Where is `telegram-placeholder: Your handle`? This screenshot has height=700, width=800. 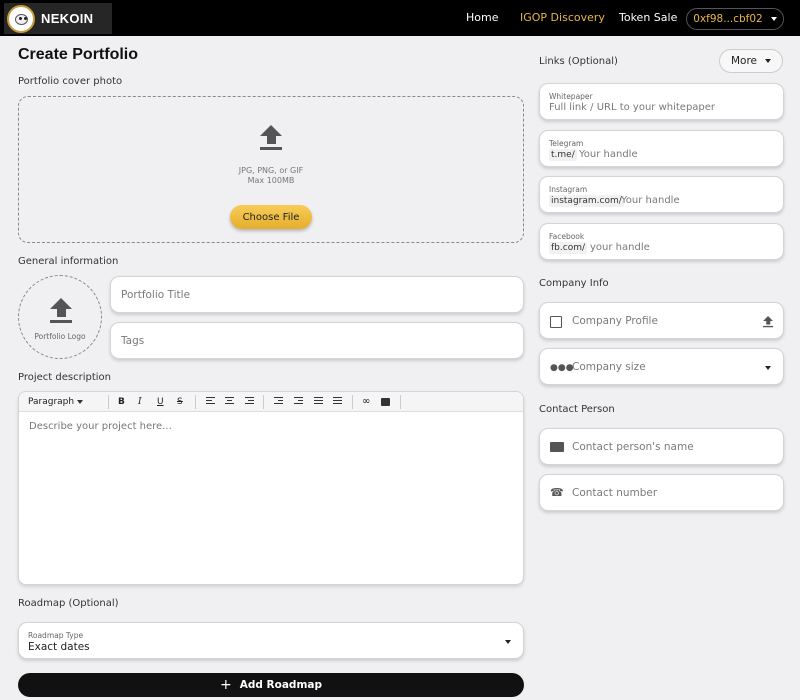 telegram-placeholder: Your handle is located at coordinates (608, 154).